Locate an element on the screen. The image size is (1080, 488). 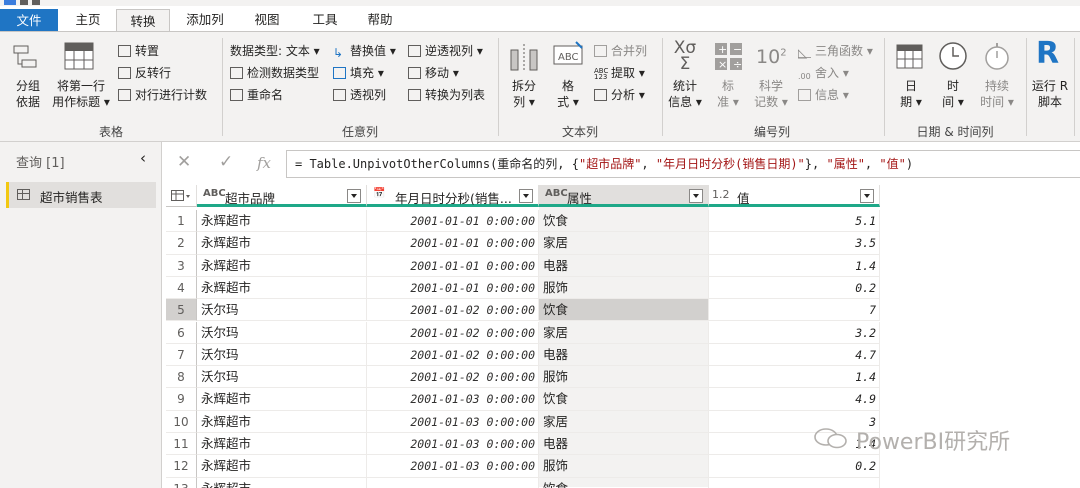
tab-add-column: 添加列 is located at coordinates (205, 20).